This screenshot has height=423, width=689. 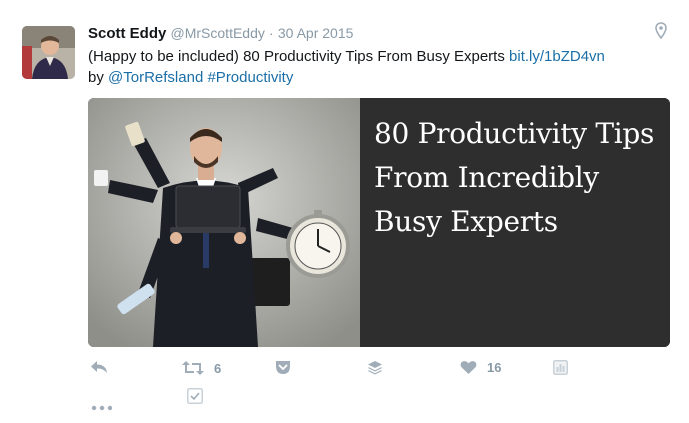 I want to click on tweet-link: bit.ly/1bZD4vn, so click(x=557, y=56).